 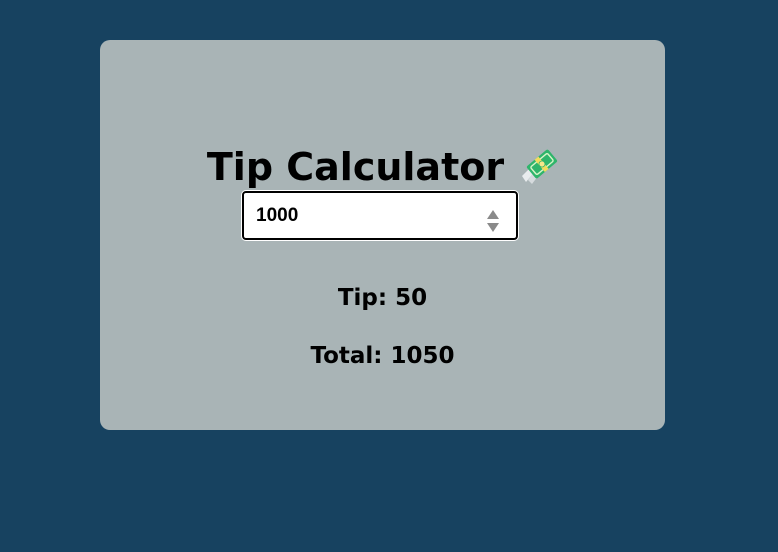 I want to click on tip-value: 50, so click(x=411, y=298).